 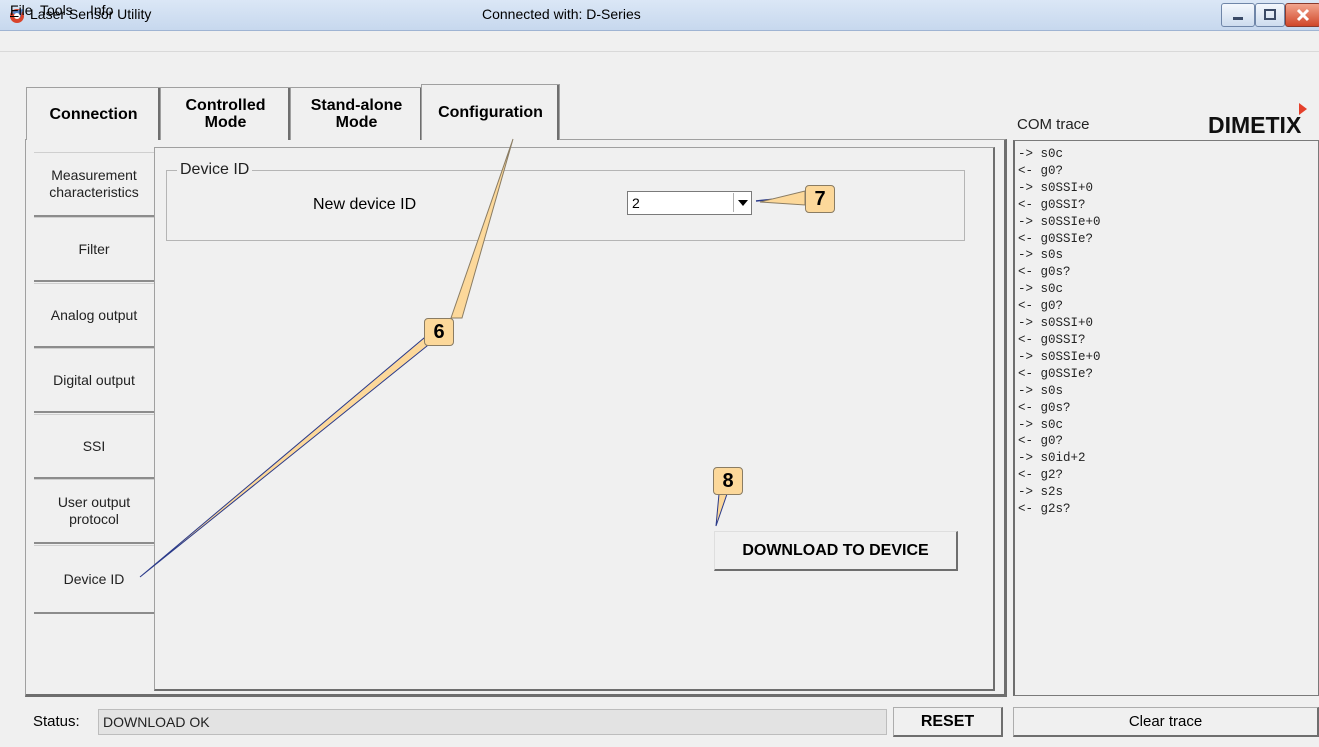 What do you see at coordinates (1044, 509) in the screenshot?
I see `trace-line: <- g2s?` at bounding box center [1044, 509].